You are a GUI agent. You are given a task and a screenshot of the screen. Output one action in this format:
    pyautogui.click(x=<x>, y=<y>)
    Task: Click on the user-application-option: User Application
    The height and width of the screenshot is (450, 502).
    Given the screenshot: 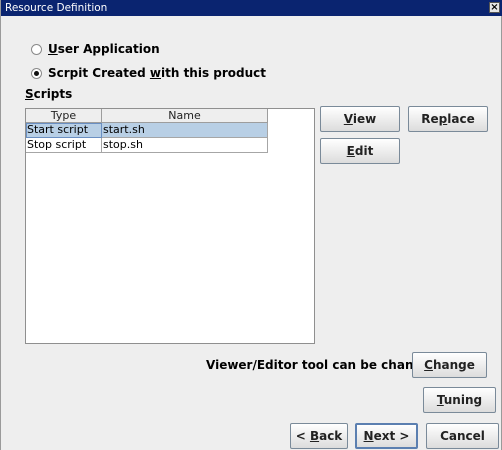 What is the action you would take?
    pyautogui.click(x=95, y=49)
    